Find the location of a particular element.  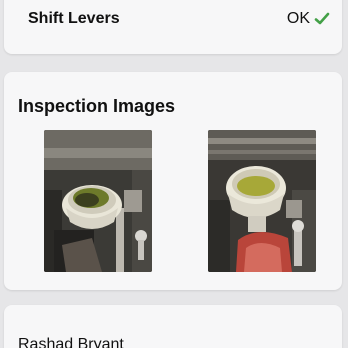

checkmark-icon is located at coordinates (322, 18).